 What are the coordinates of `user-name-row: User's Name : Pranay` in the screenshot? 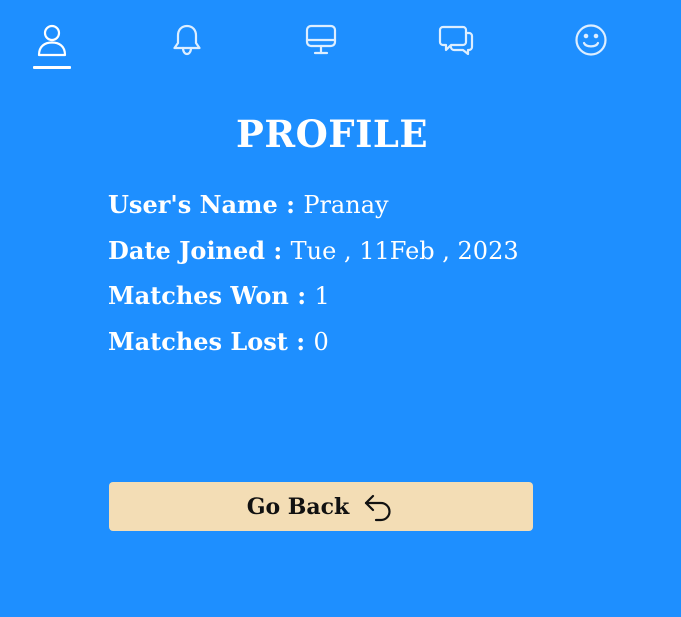 It's located at (368, 210).